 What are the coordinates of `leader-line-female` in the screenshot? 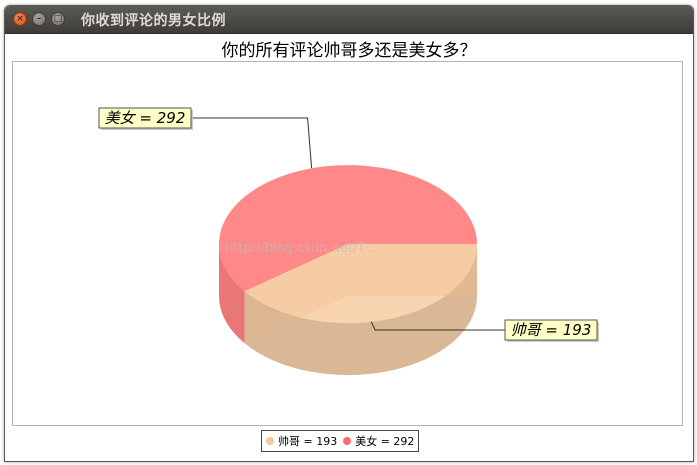 It's located at (252, 143).